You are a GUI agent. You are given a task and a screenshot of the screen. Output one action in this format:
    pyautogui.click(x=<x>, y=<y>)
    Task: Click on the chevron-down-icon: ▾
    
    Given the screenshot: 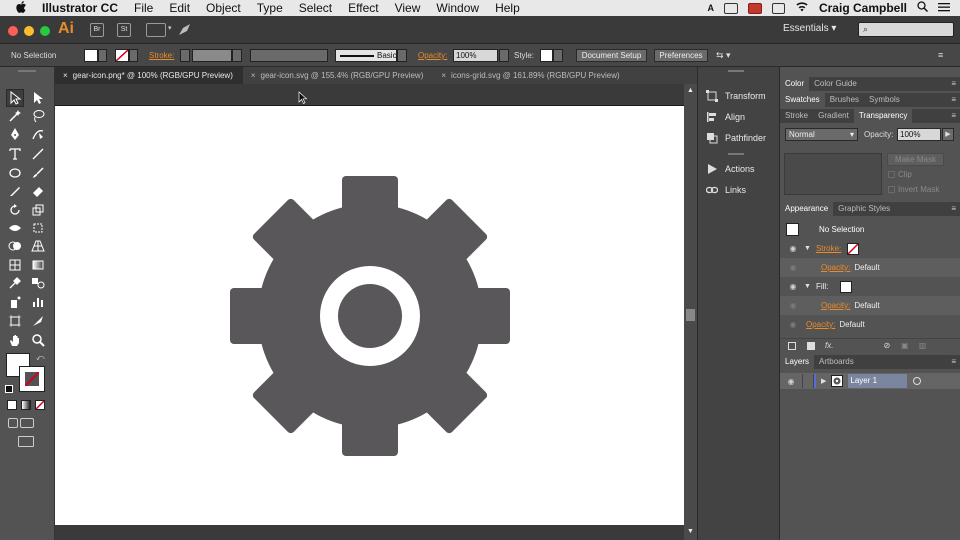 What is the action you would take?
    pyautogui.click(x=170, y=28)
    